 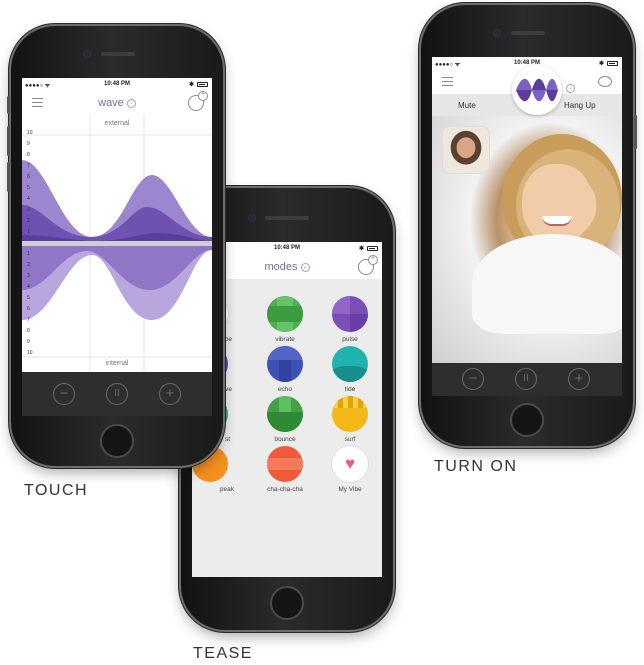 I want to click on heart-icon: ♥, so click(x=350, y=464).